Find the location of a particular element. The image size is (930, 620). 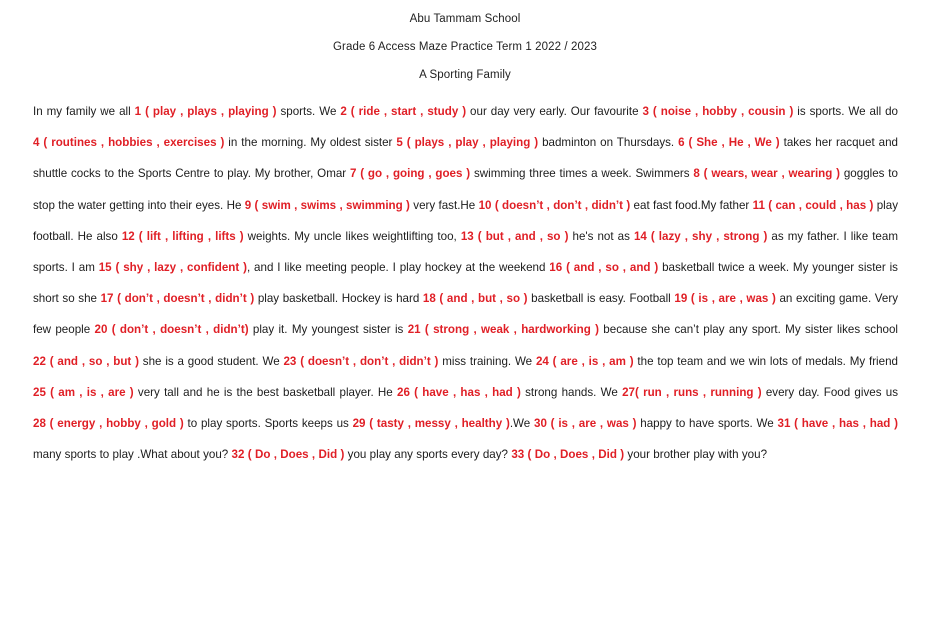

maze-option-group: 33 ( Do , Does , Did ) is located at coordinates (567, 454).